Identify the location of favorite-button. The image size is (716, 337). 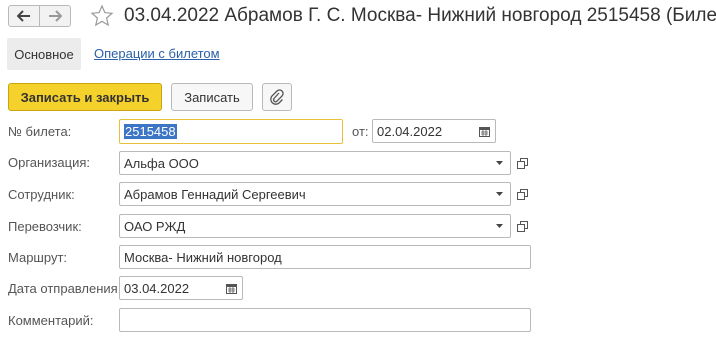
(102, 16).